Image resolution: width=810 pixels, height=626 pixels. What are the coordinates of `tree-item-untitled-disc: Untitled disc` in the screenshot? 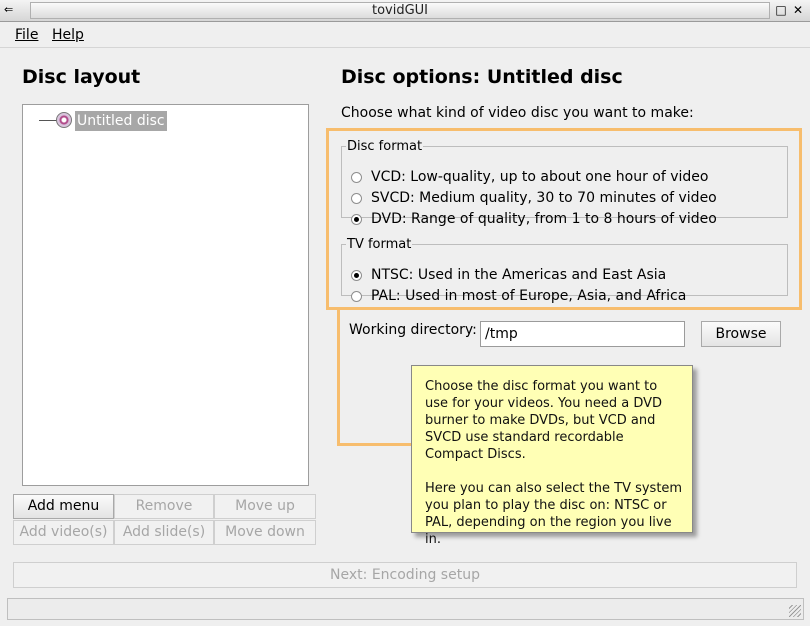 It's located at (121, 121).